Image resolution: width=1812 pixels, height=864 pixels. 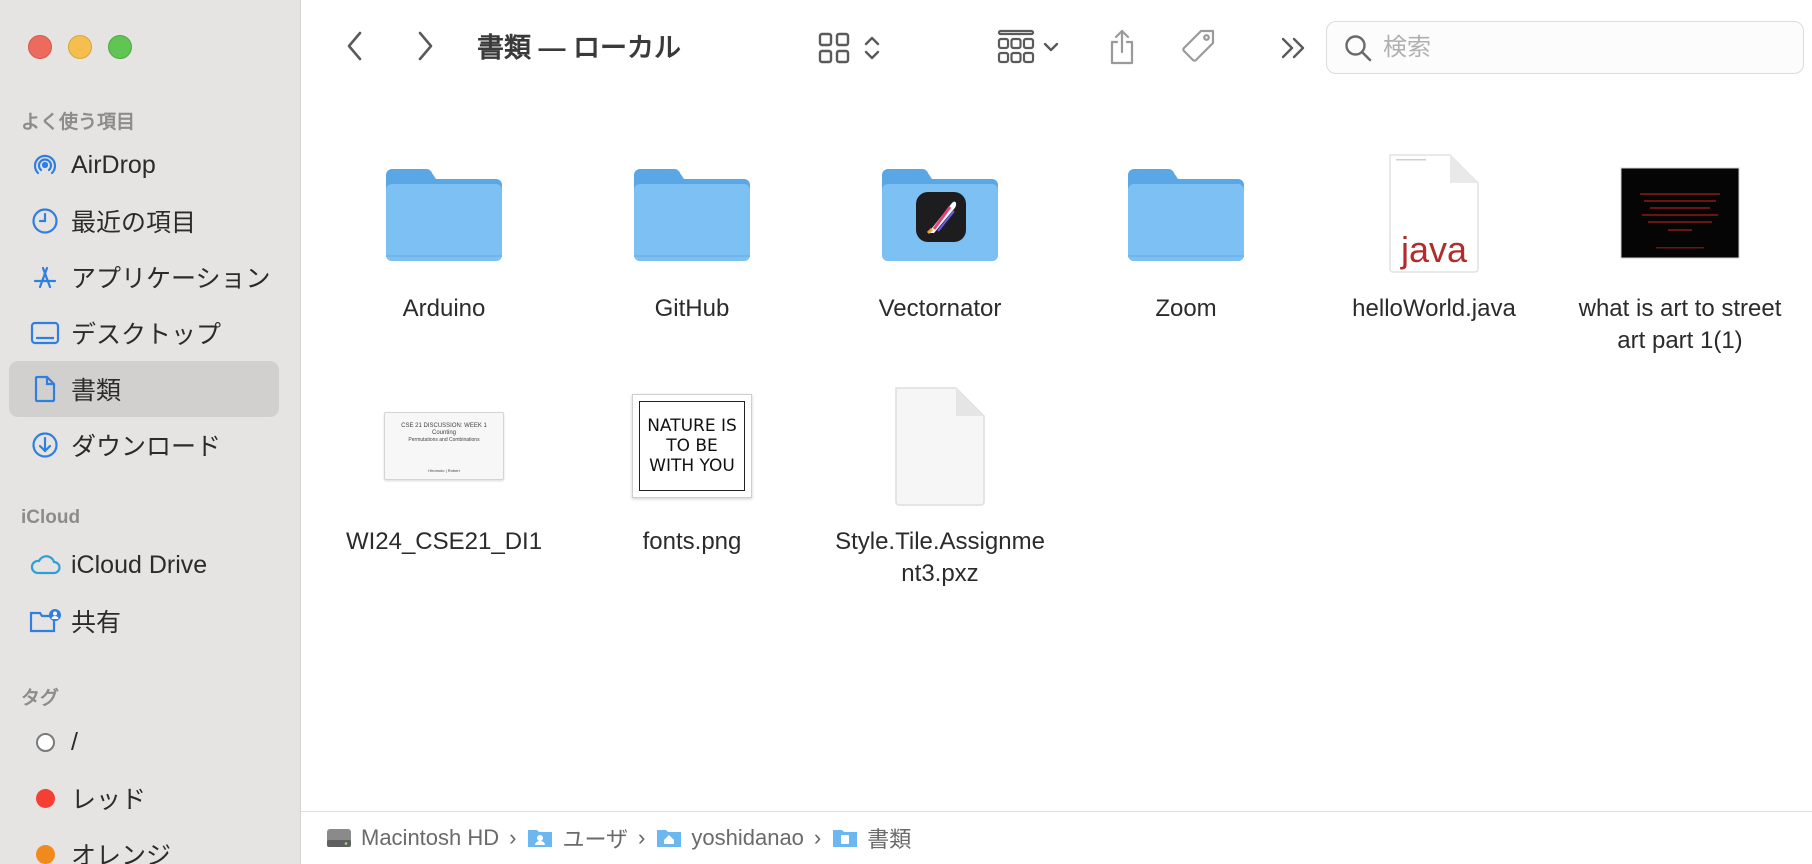 I want to click on sidebar-tag-slash: /, so click(x=144, y=742).